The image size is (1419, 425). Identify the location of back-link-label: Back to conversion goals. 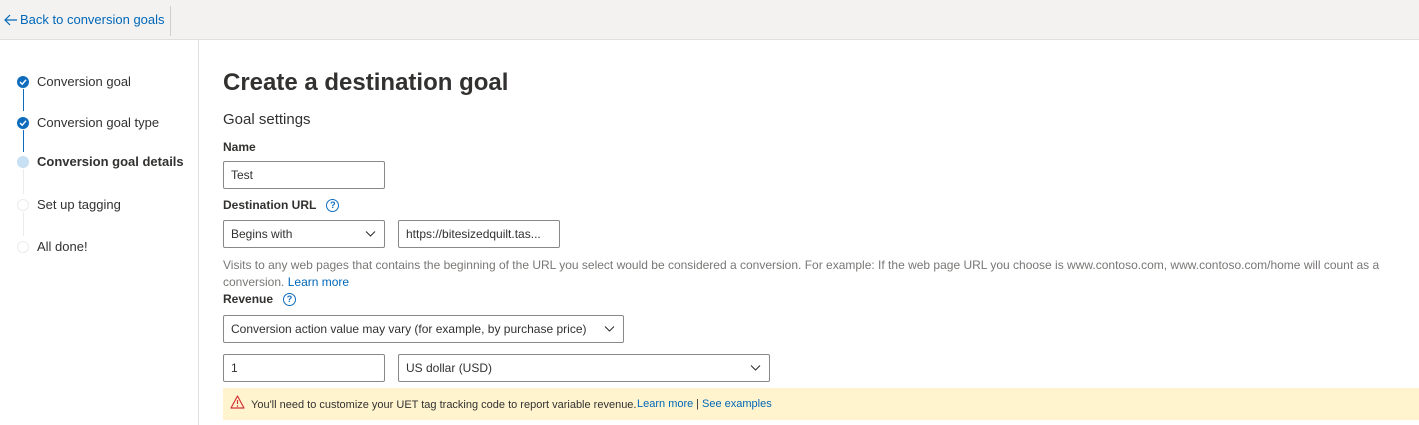
(92, 19).